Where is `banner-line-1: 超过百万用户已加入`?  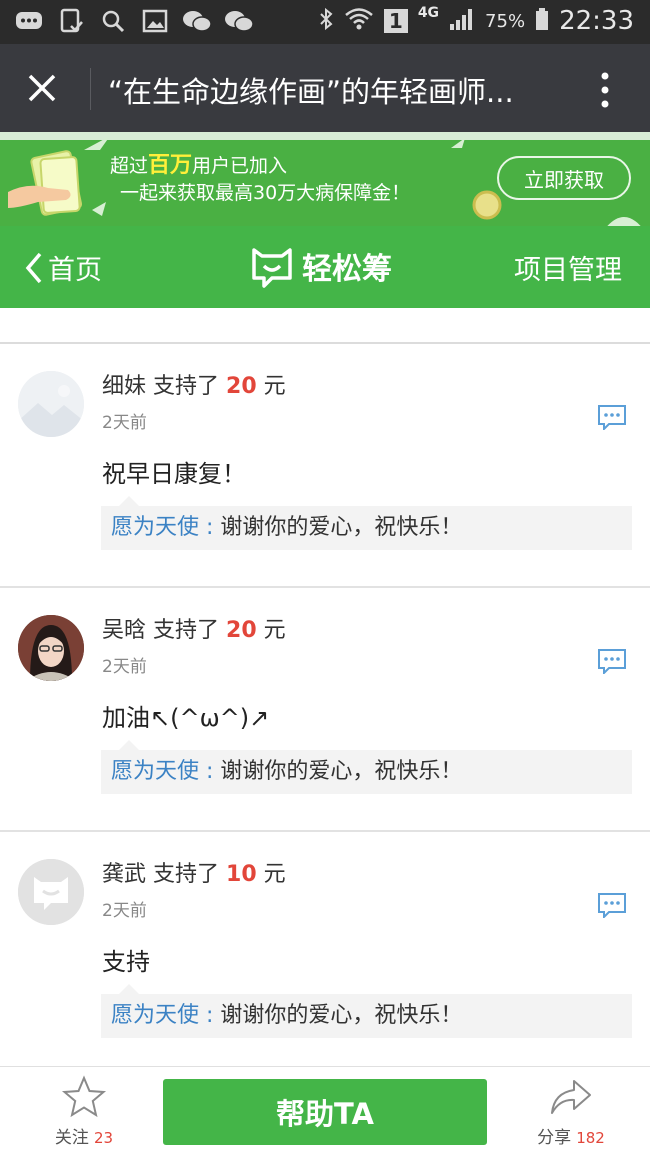 banner-line-1: 超过百万用户已加入 is located at coordinates (260, 166).